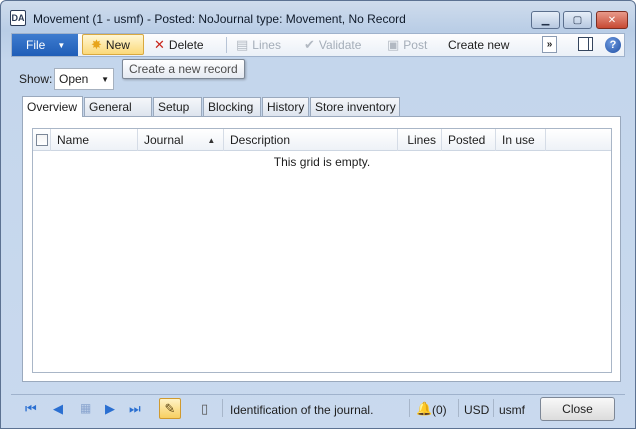  Describe the element at coordinates (110, 408) in the screenshot. I see `next-record-icon: ▶` at that location.